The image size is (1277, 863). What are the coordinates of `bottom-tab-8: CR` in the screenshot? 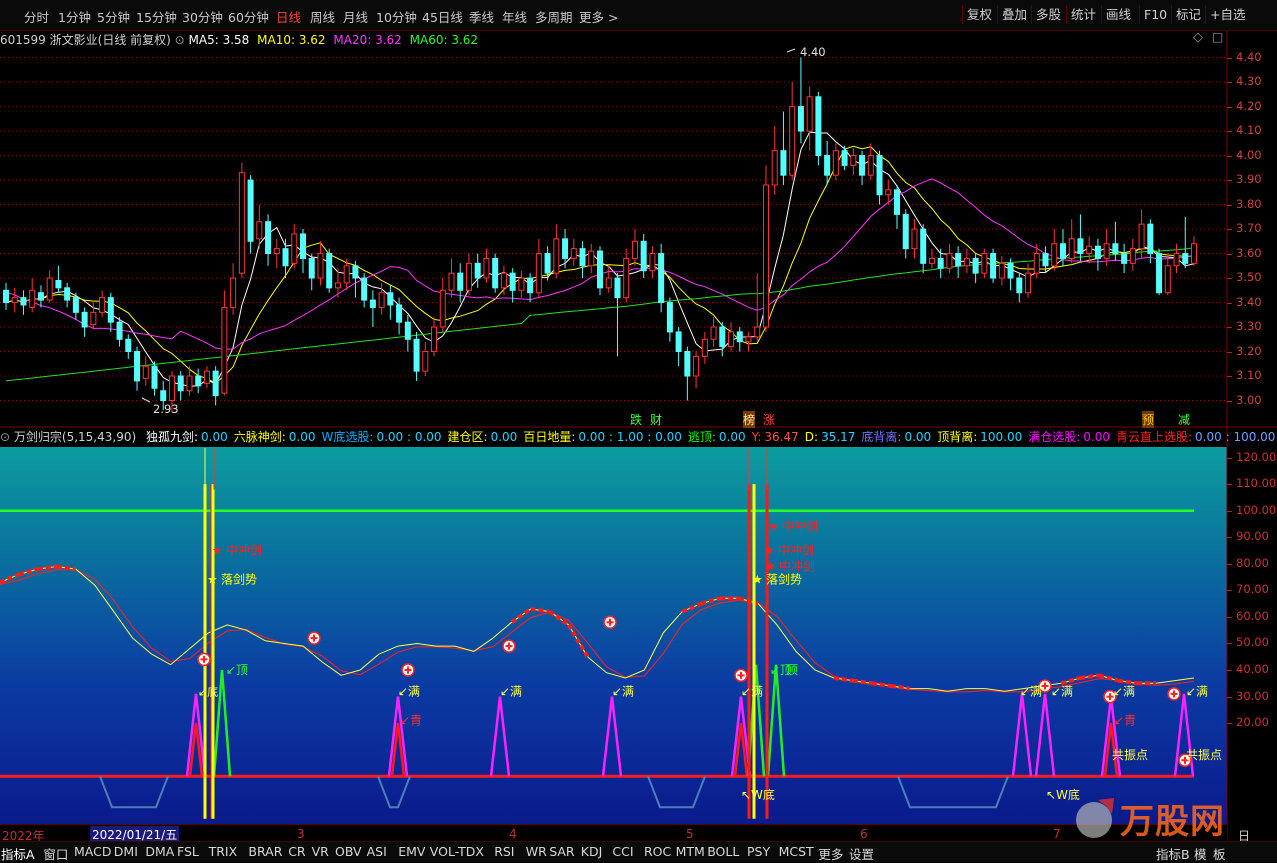 It's located at (296, 851).